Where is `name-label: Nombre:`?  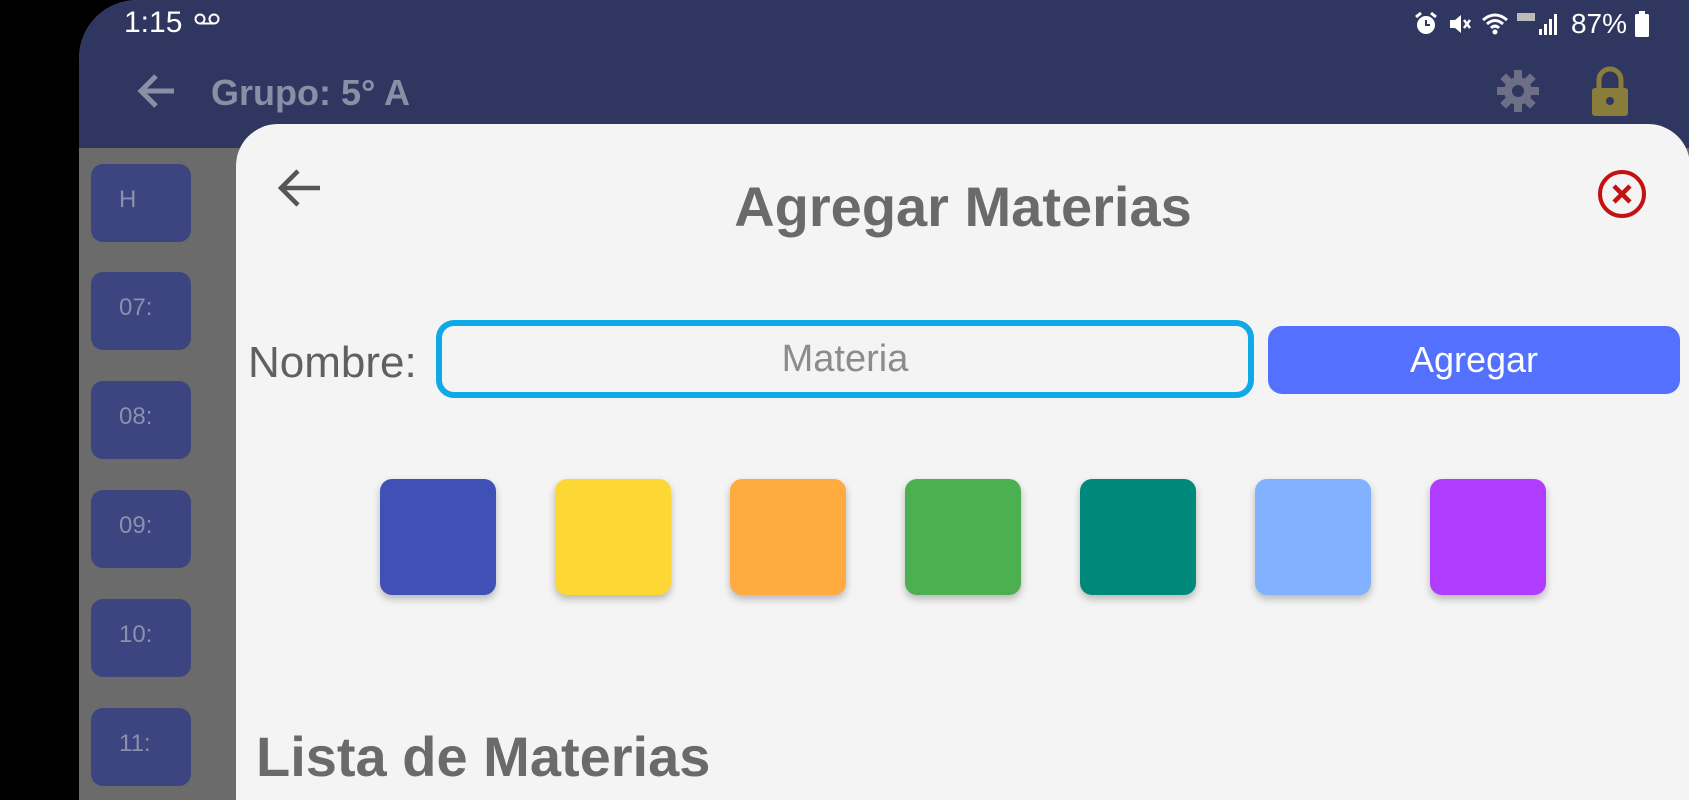 name-label: Nombre: is located at coordinates (332, 362).